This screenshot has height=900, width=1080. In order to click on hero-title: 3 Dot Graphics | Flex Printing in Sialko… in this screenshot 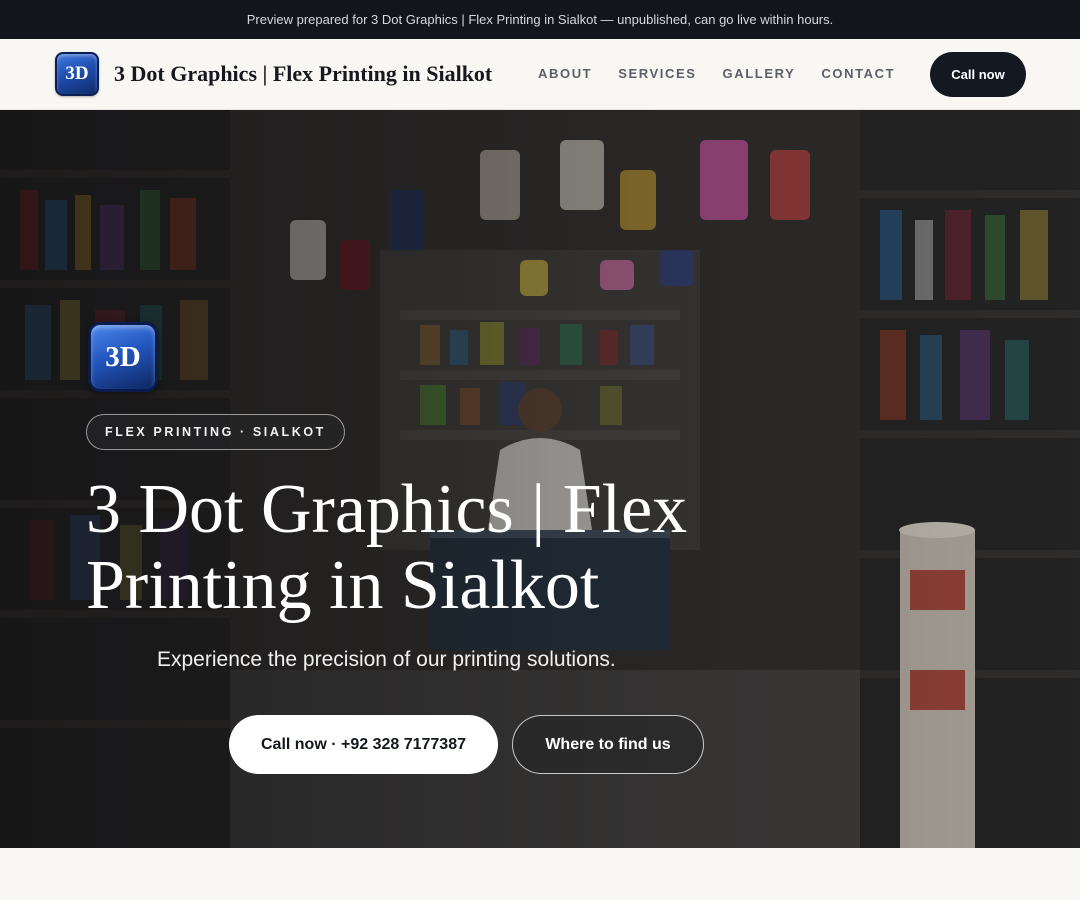, I will do `click(387, 547)`.